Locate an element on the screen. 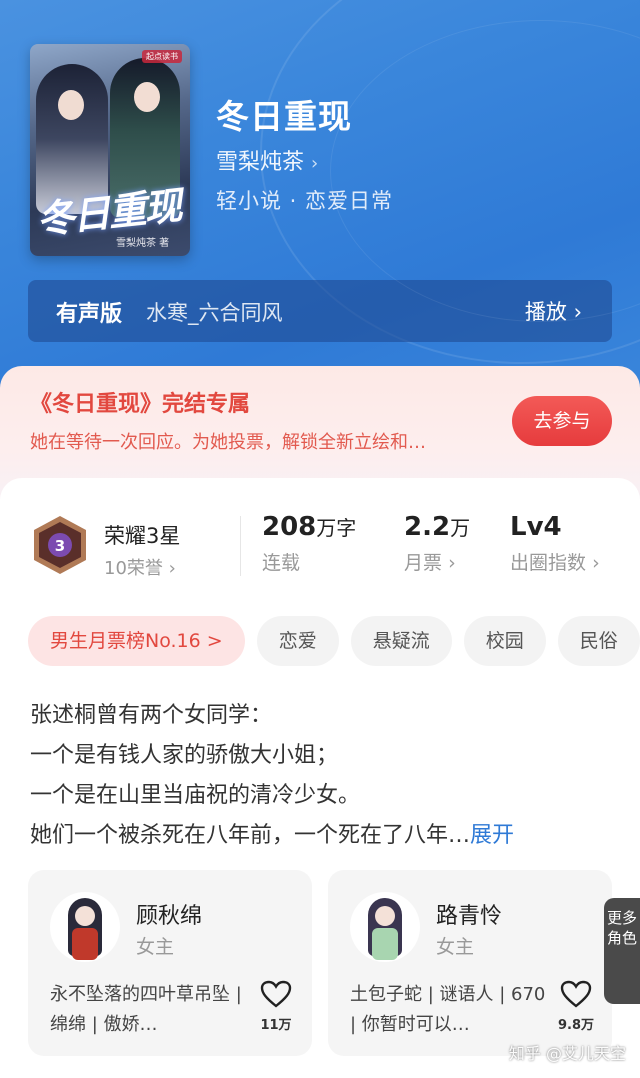  badge-level: 3 is located at coordinates (60, 546).